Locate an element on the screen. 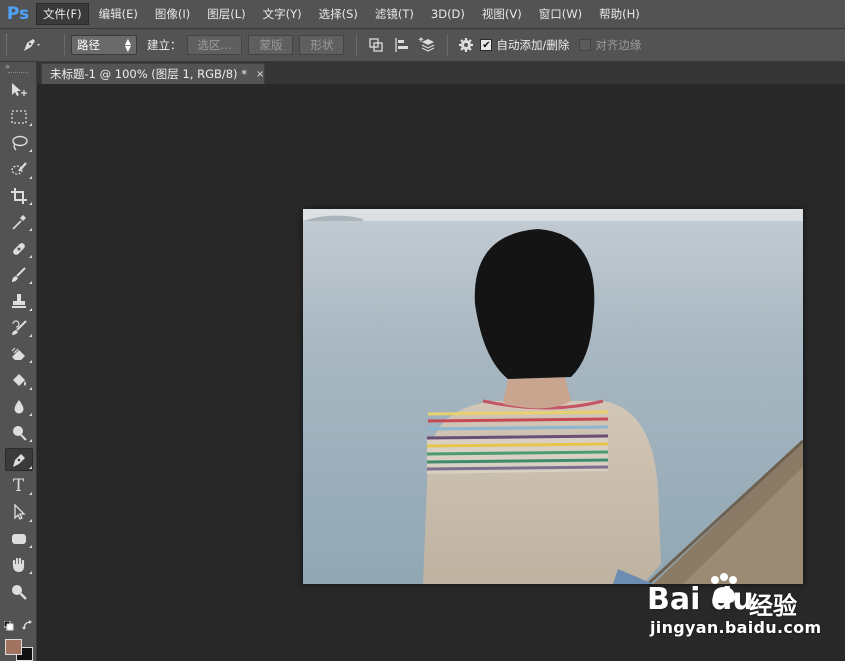 The height and width of the screenshot is (661, 845). eraser-icon is located at coordinates (18, 354).